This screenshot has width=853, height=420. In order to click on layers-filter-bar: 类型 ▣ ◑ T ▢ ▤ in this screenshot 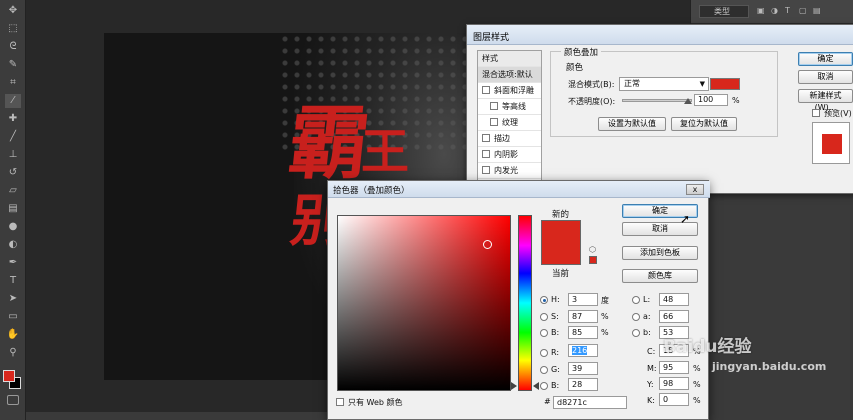, I will do `click(772, 12)`.